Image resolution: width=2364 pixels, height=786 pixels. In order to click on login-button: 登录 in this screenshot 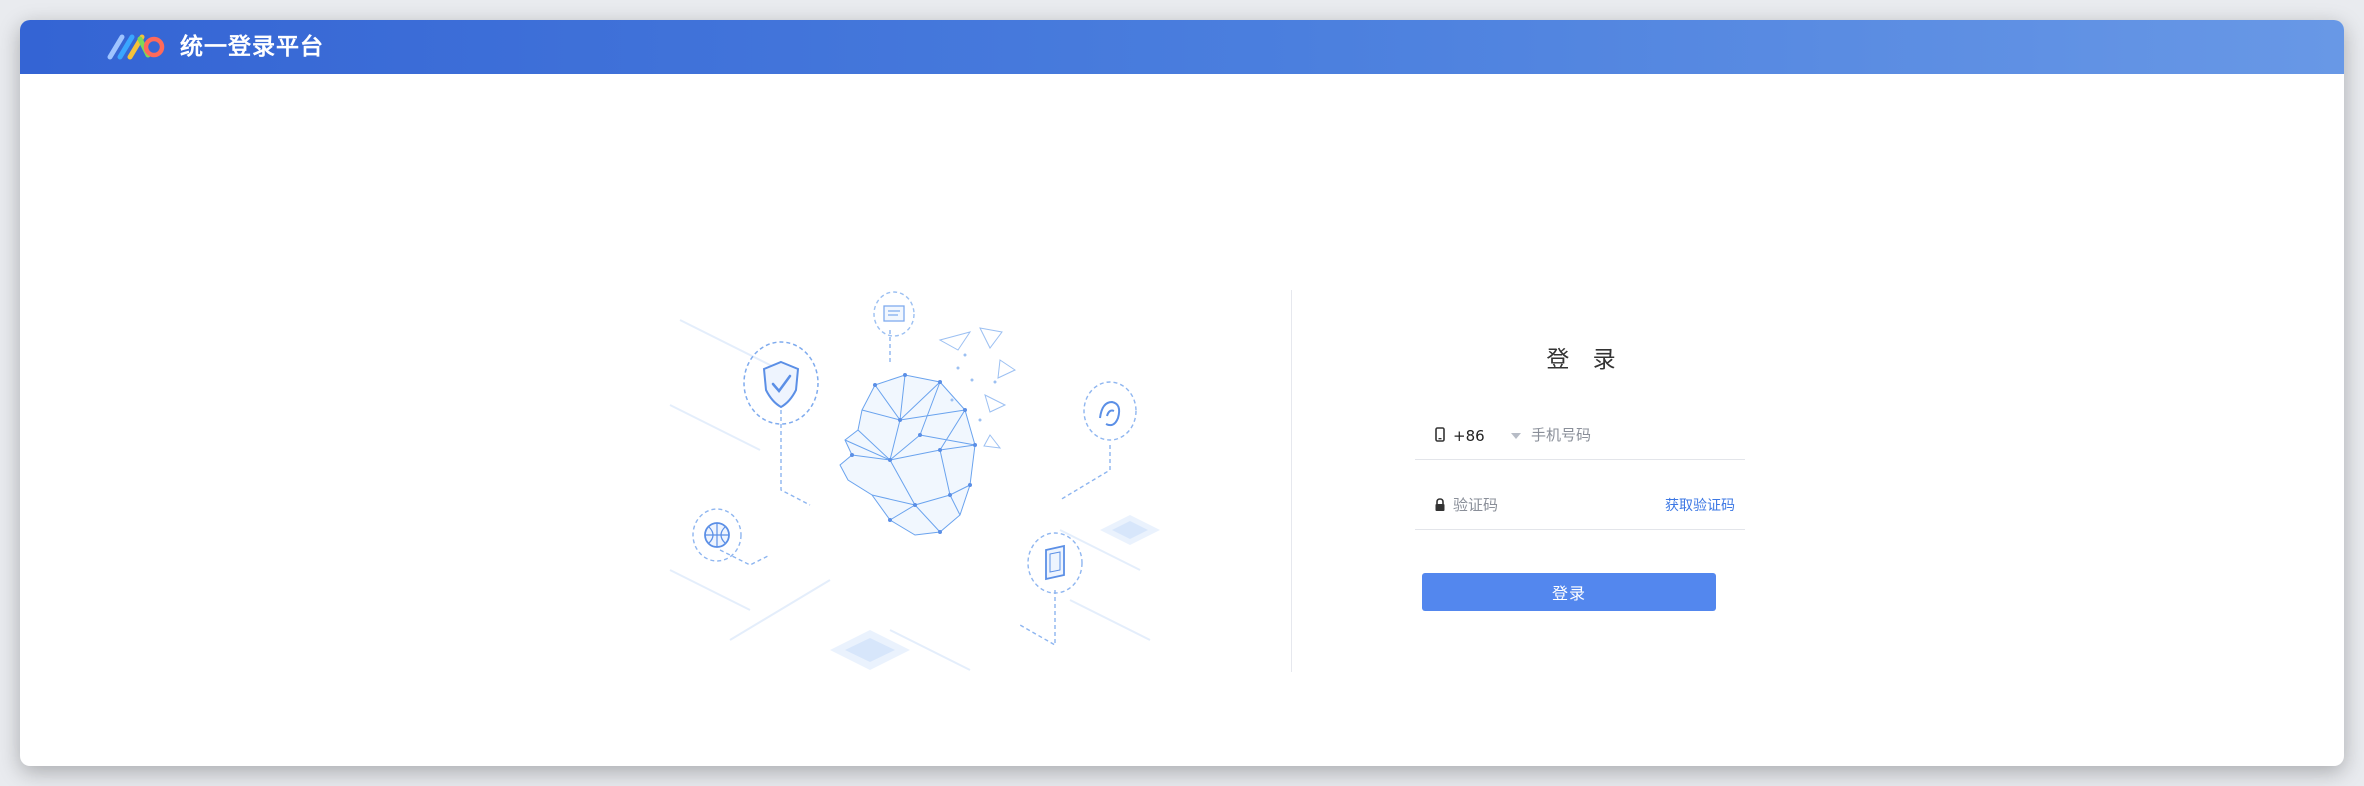, I will do `click(1569, 592)`.